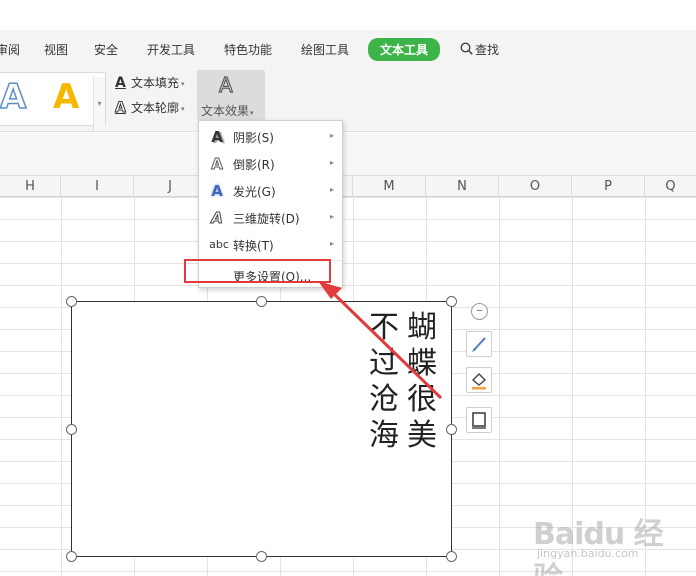  I want to click on baidu-watermark: Baidu 经验 jingyan.baidu.com, so click(608, 540).